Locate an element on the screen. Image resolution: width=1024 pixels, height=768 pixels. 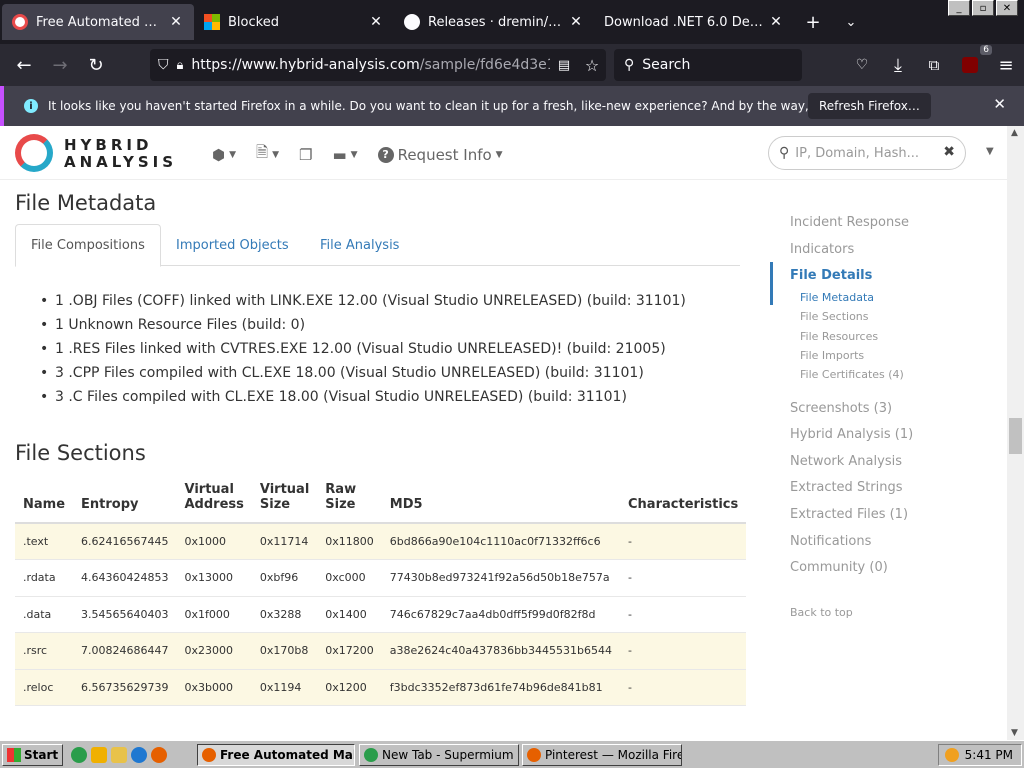
tab-imported-objects: Imported Objects is located at coordinates (232, 245).